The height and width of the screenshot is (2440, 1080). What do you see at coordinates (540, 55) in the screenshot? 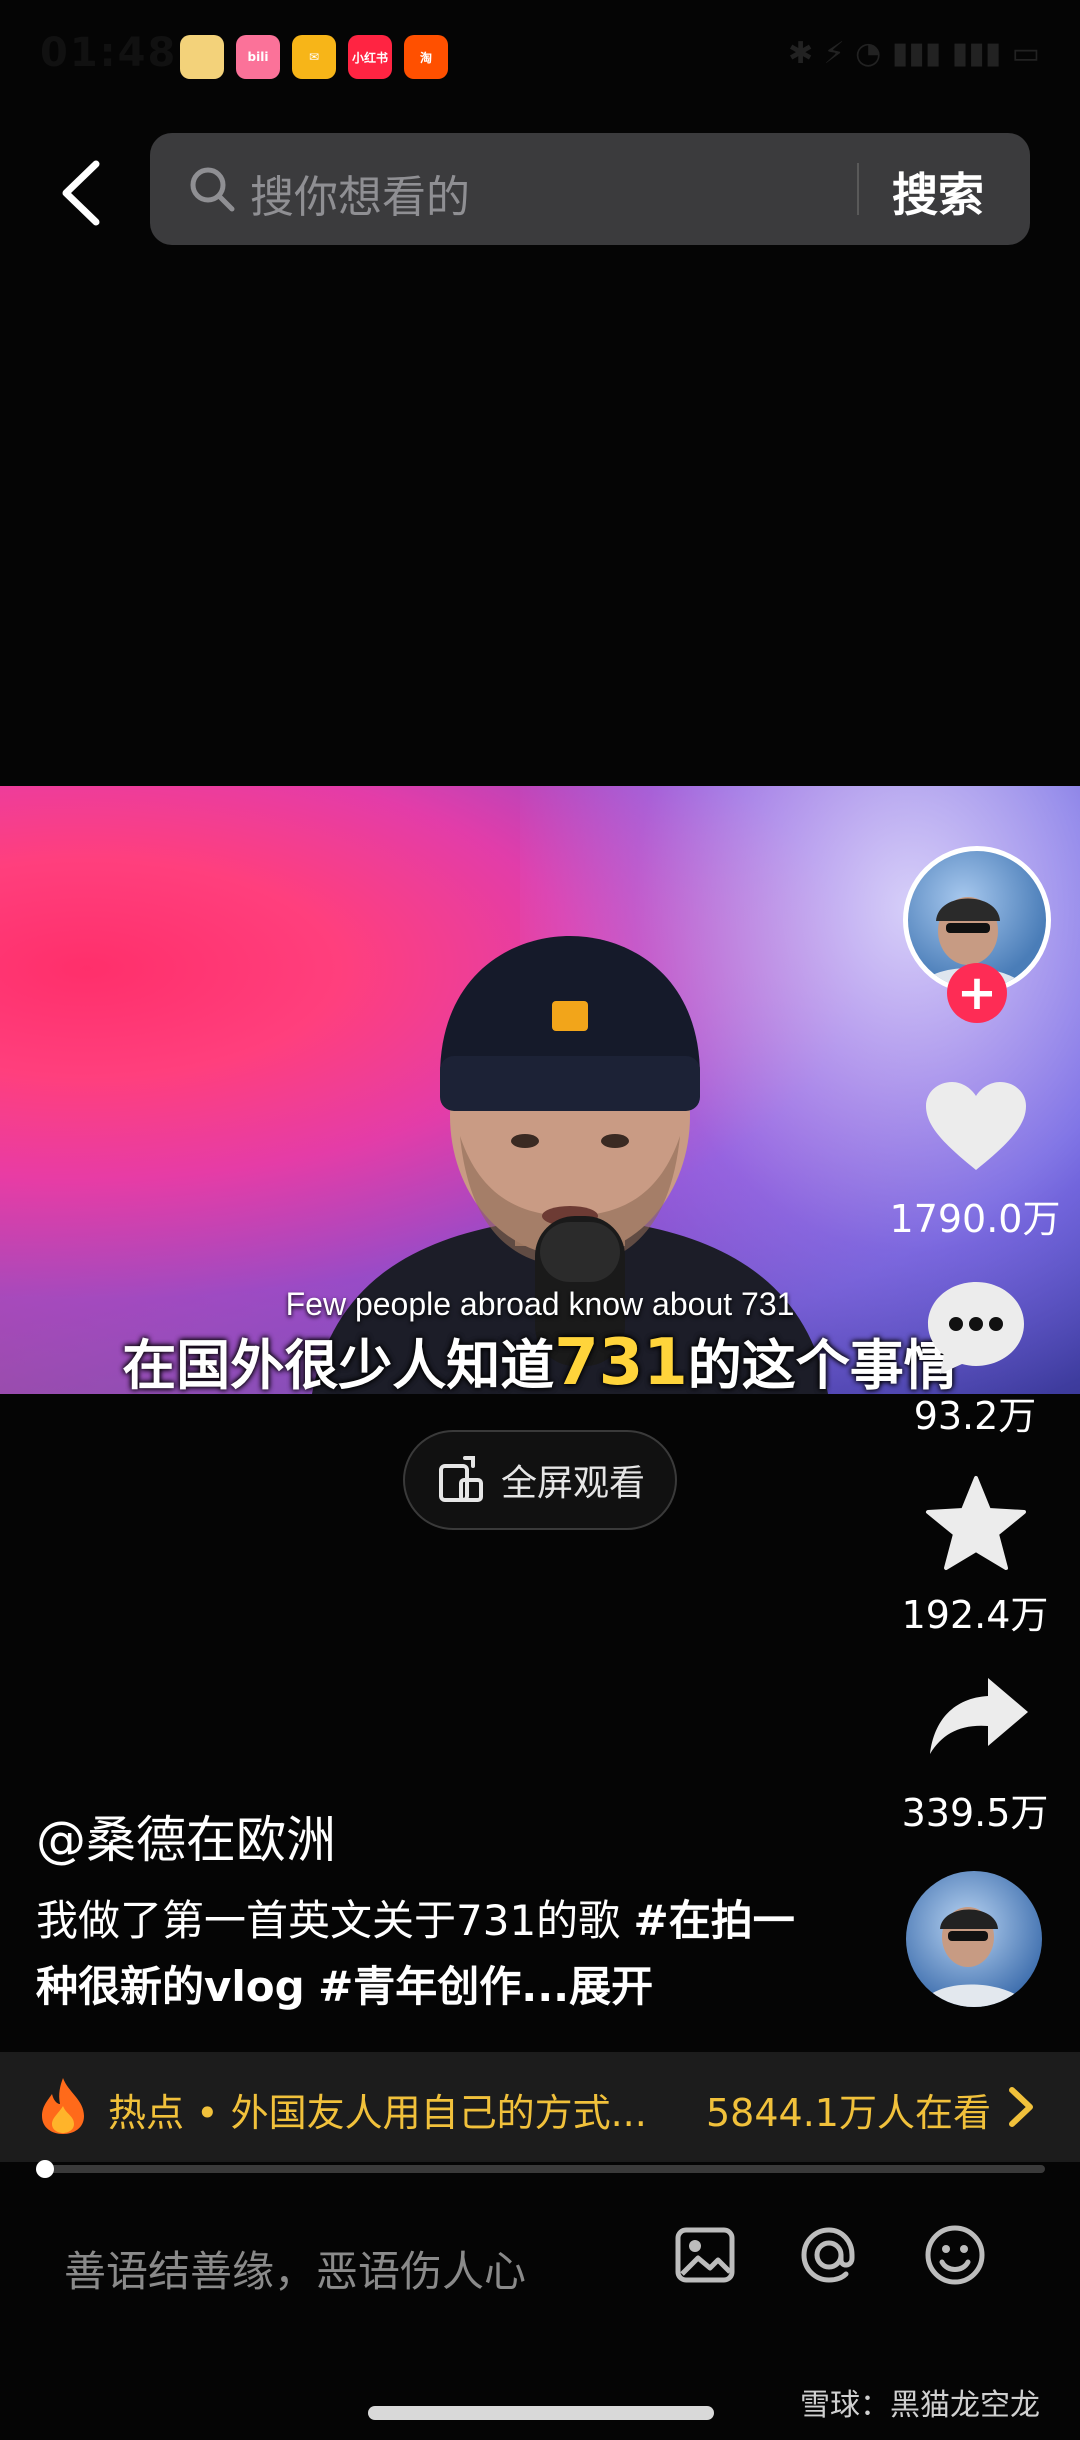
I see `status-bar: 01:48 bili ✉ 小红书淘 ✱ ⚡ ◔ ▮▮▮ ▮▮▮ ▭` at bounding box center [540, 55].